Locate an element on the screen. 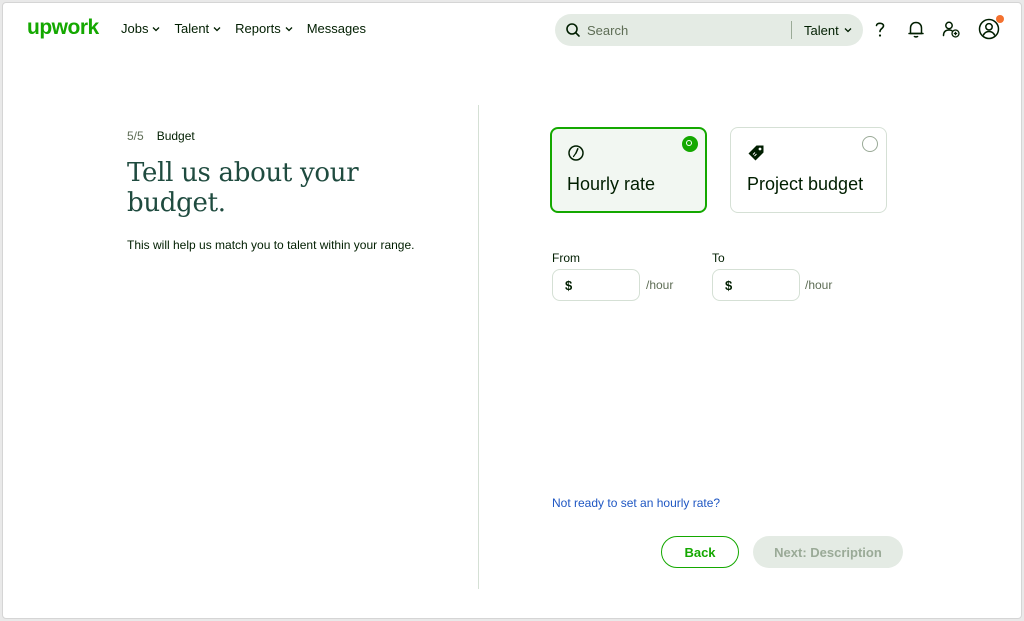  search-divider is located at coordinates (791, 30).